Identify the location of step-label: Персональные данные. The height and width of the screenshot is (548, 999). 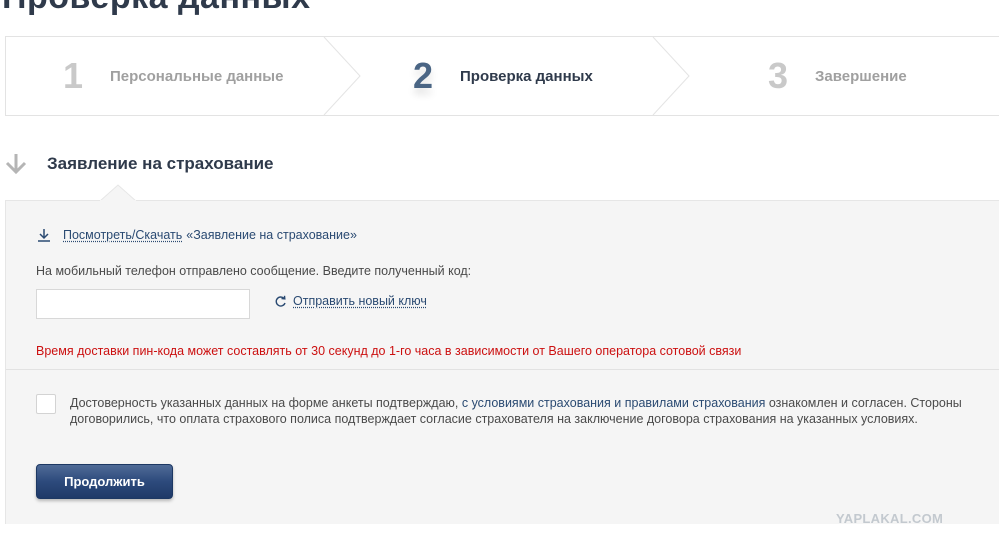
(197, 76).